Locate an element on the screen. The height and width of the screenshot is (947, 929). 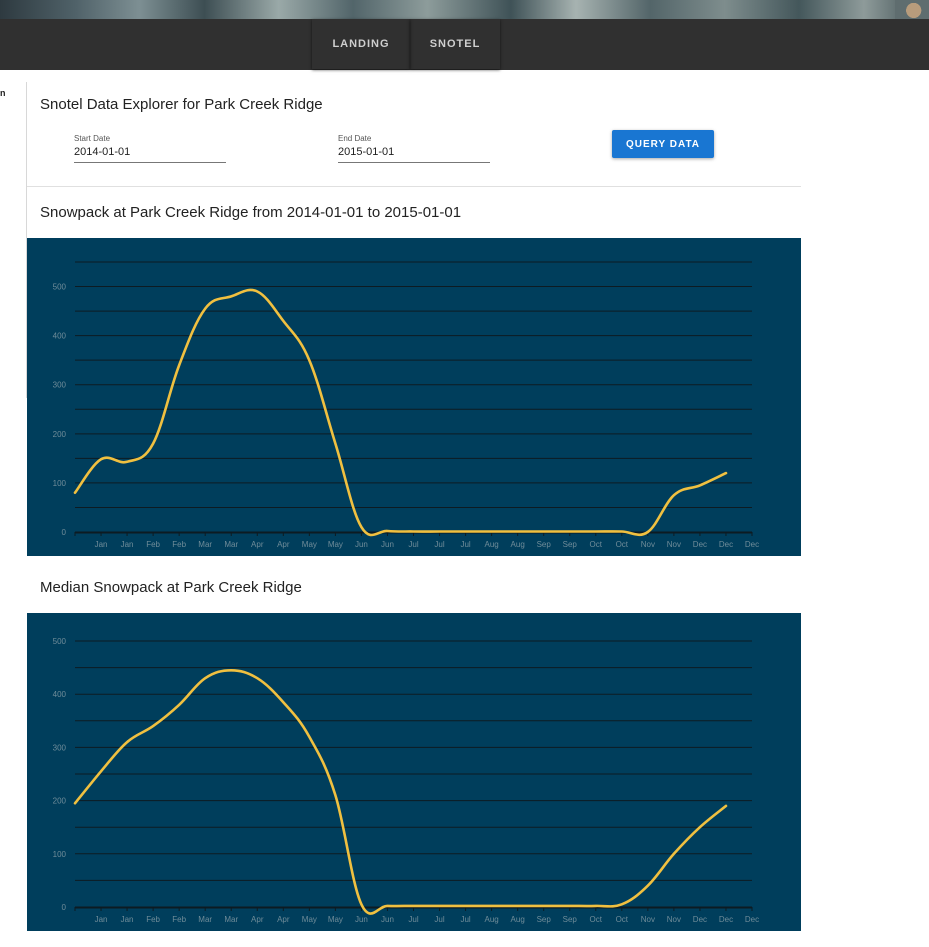
start-date-label: Start Date is located at coordinates (92, 138).